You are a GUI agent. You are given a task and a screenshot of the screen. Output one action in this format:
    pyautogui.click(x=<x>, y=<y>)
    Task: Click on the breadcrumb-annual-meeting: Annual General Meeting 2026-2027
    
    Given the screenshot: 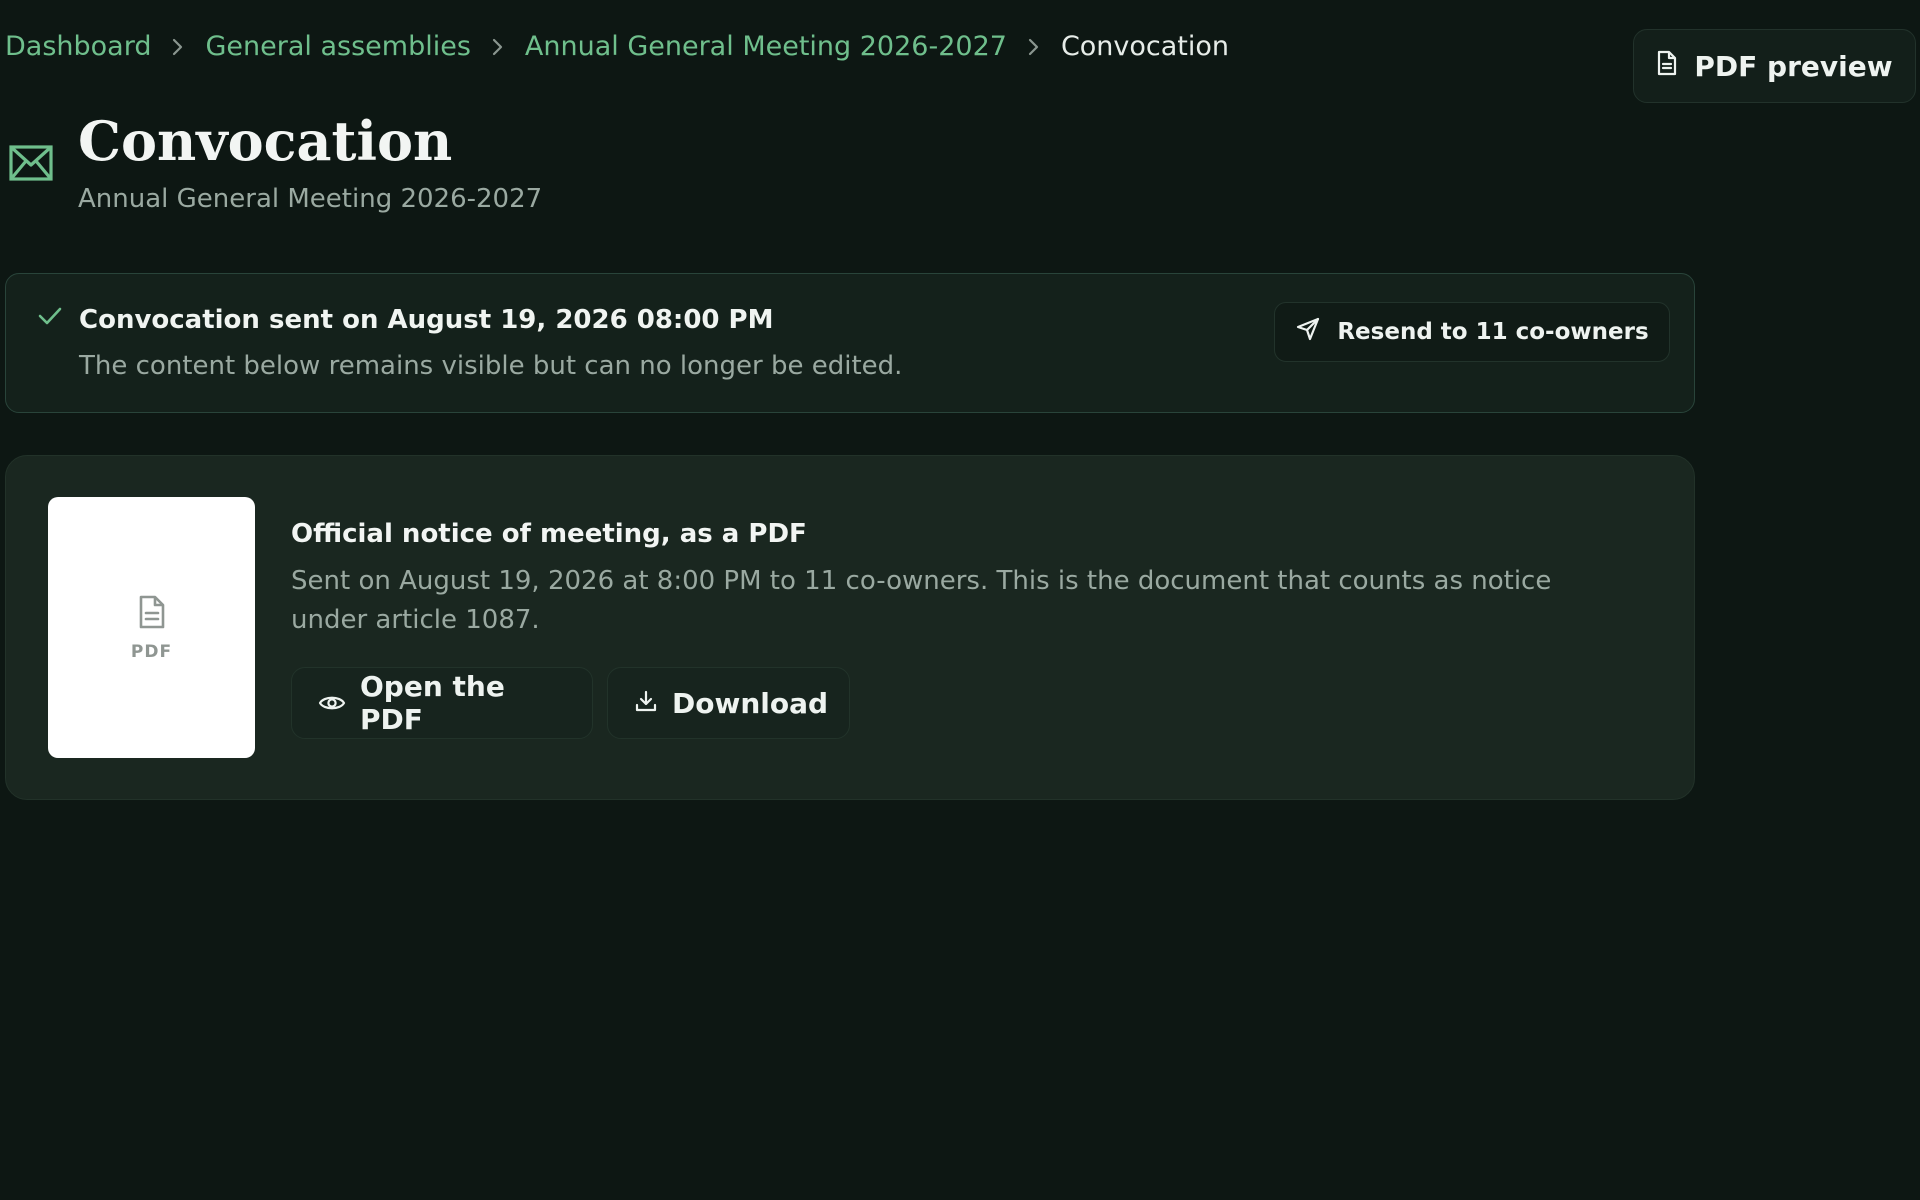 What is the action you would take?
    pyautogui.click(x=766, y=47)
    